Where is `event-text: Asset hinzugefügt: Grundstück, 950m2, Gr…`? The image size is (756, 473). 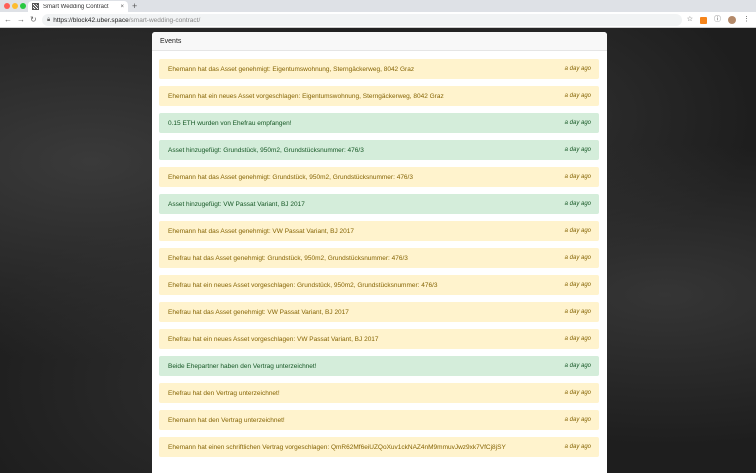 event-text: Asset hinzugefügt: Grundstück, 950m2, Gr… is located at coordinates (266, 150).